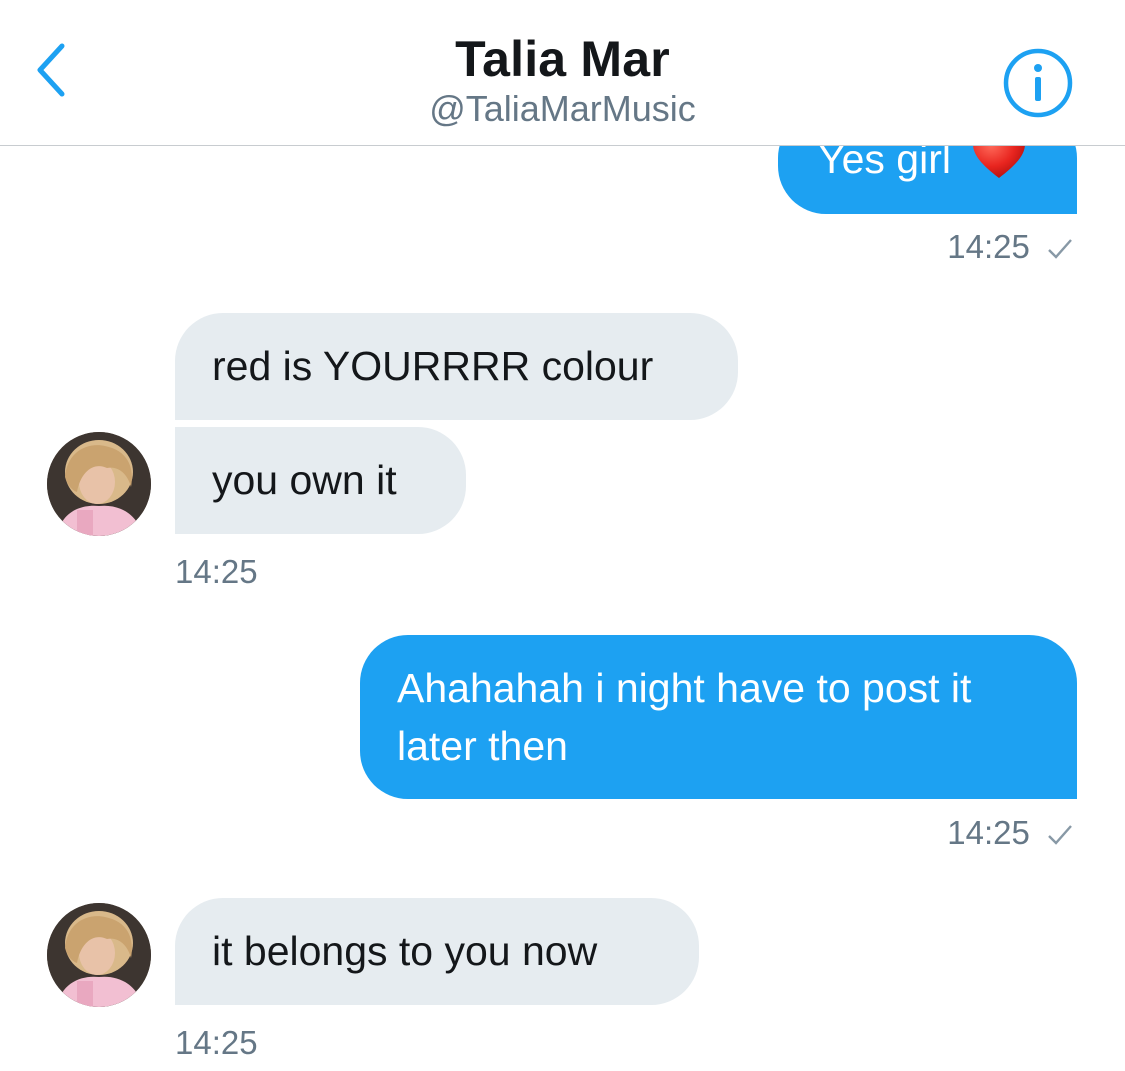 This screenshot has width=1125, height=1071. Describe the element at coordinates (304, 480) in the screenshot. I see `message-text: you own it` at that location.